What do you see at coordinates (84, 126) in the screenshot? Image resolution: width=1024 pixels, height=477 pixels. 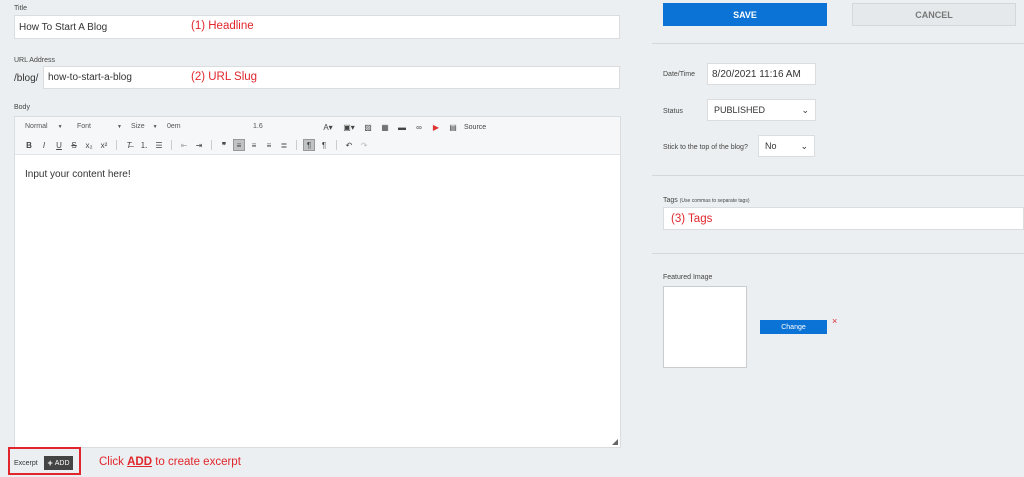 I see `font-value: Font` at bounding box center [84, 126].